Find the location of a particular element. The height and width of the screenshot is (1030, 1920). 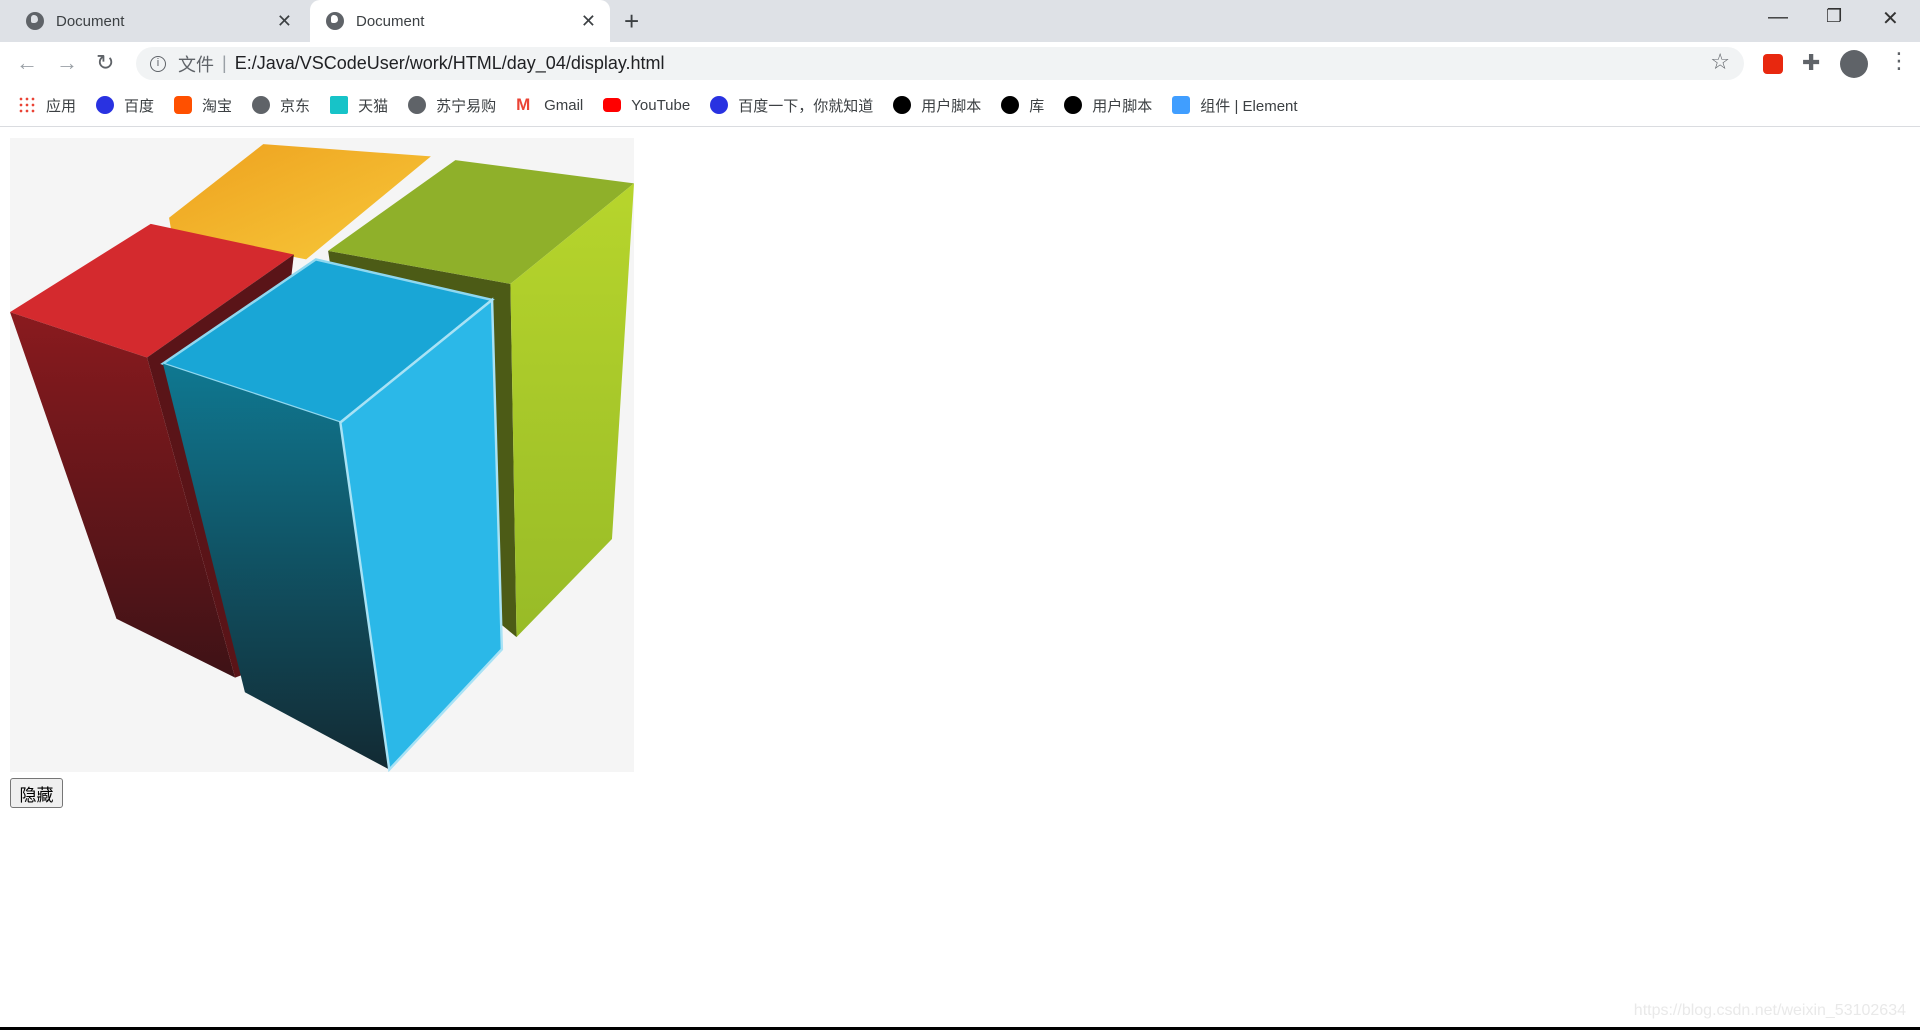

scheme-label: 文件 is located at coordinates (196, 64).